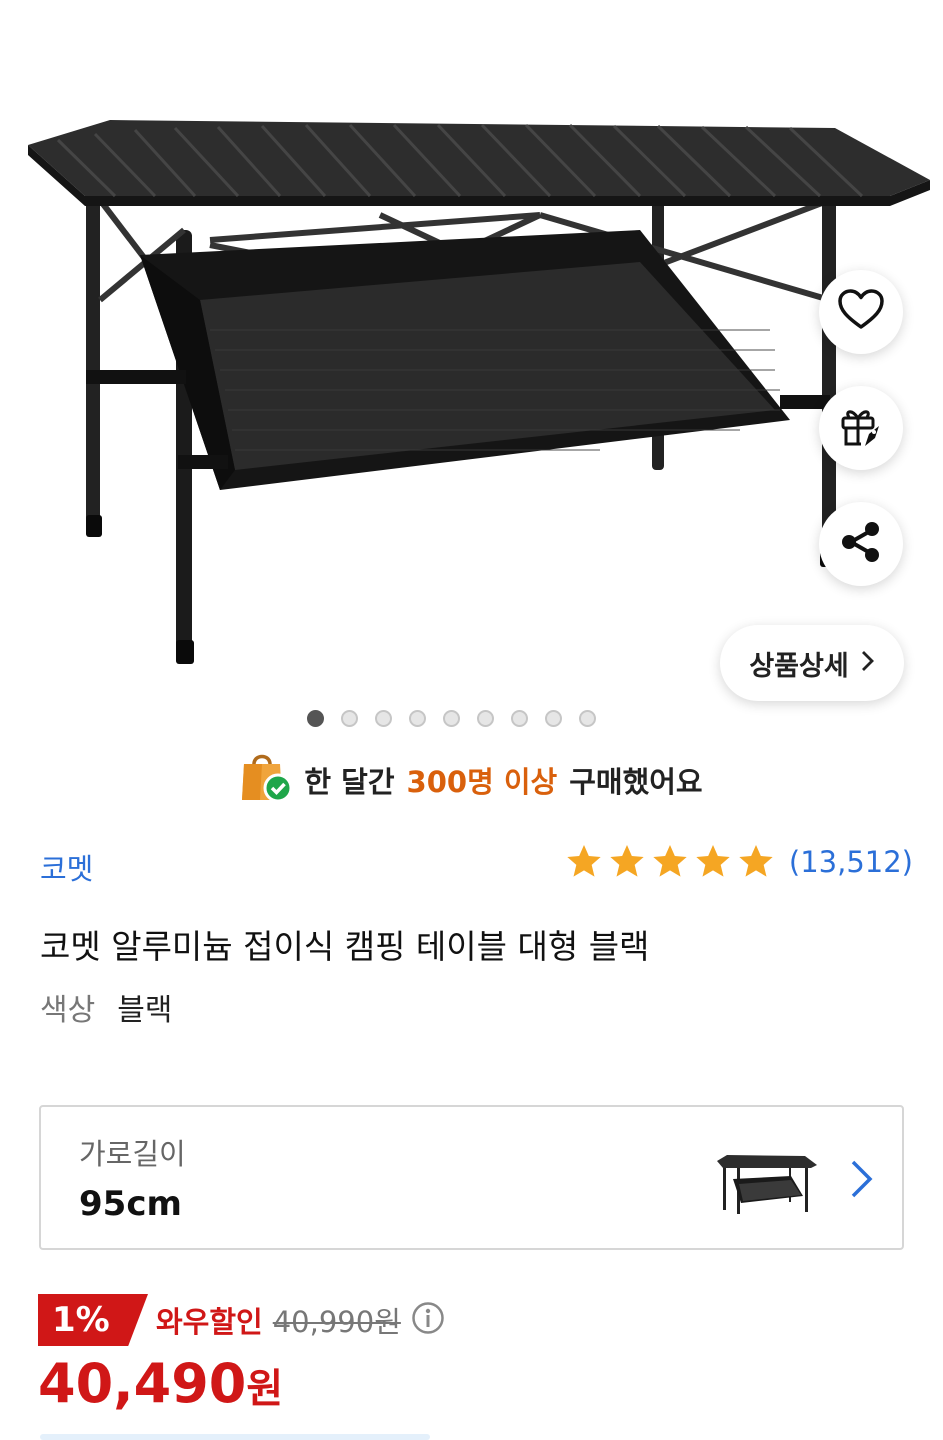  I want to click on original-price: 40,990원, so click(336, 1322).